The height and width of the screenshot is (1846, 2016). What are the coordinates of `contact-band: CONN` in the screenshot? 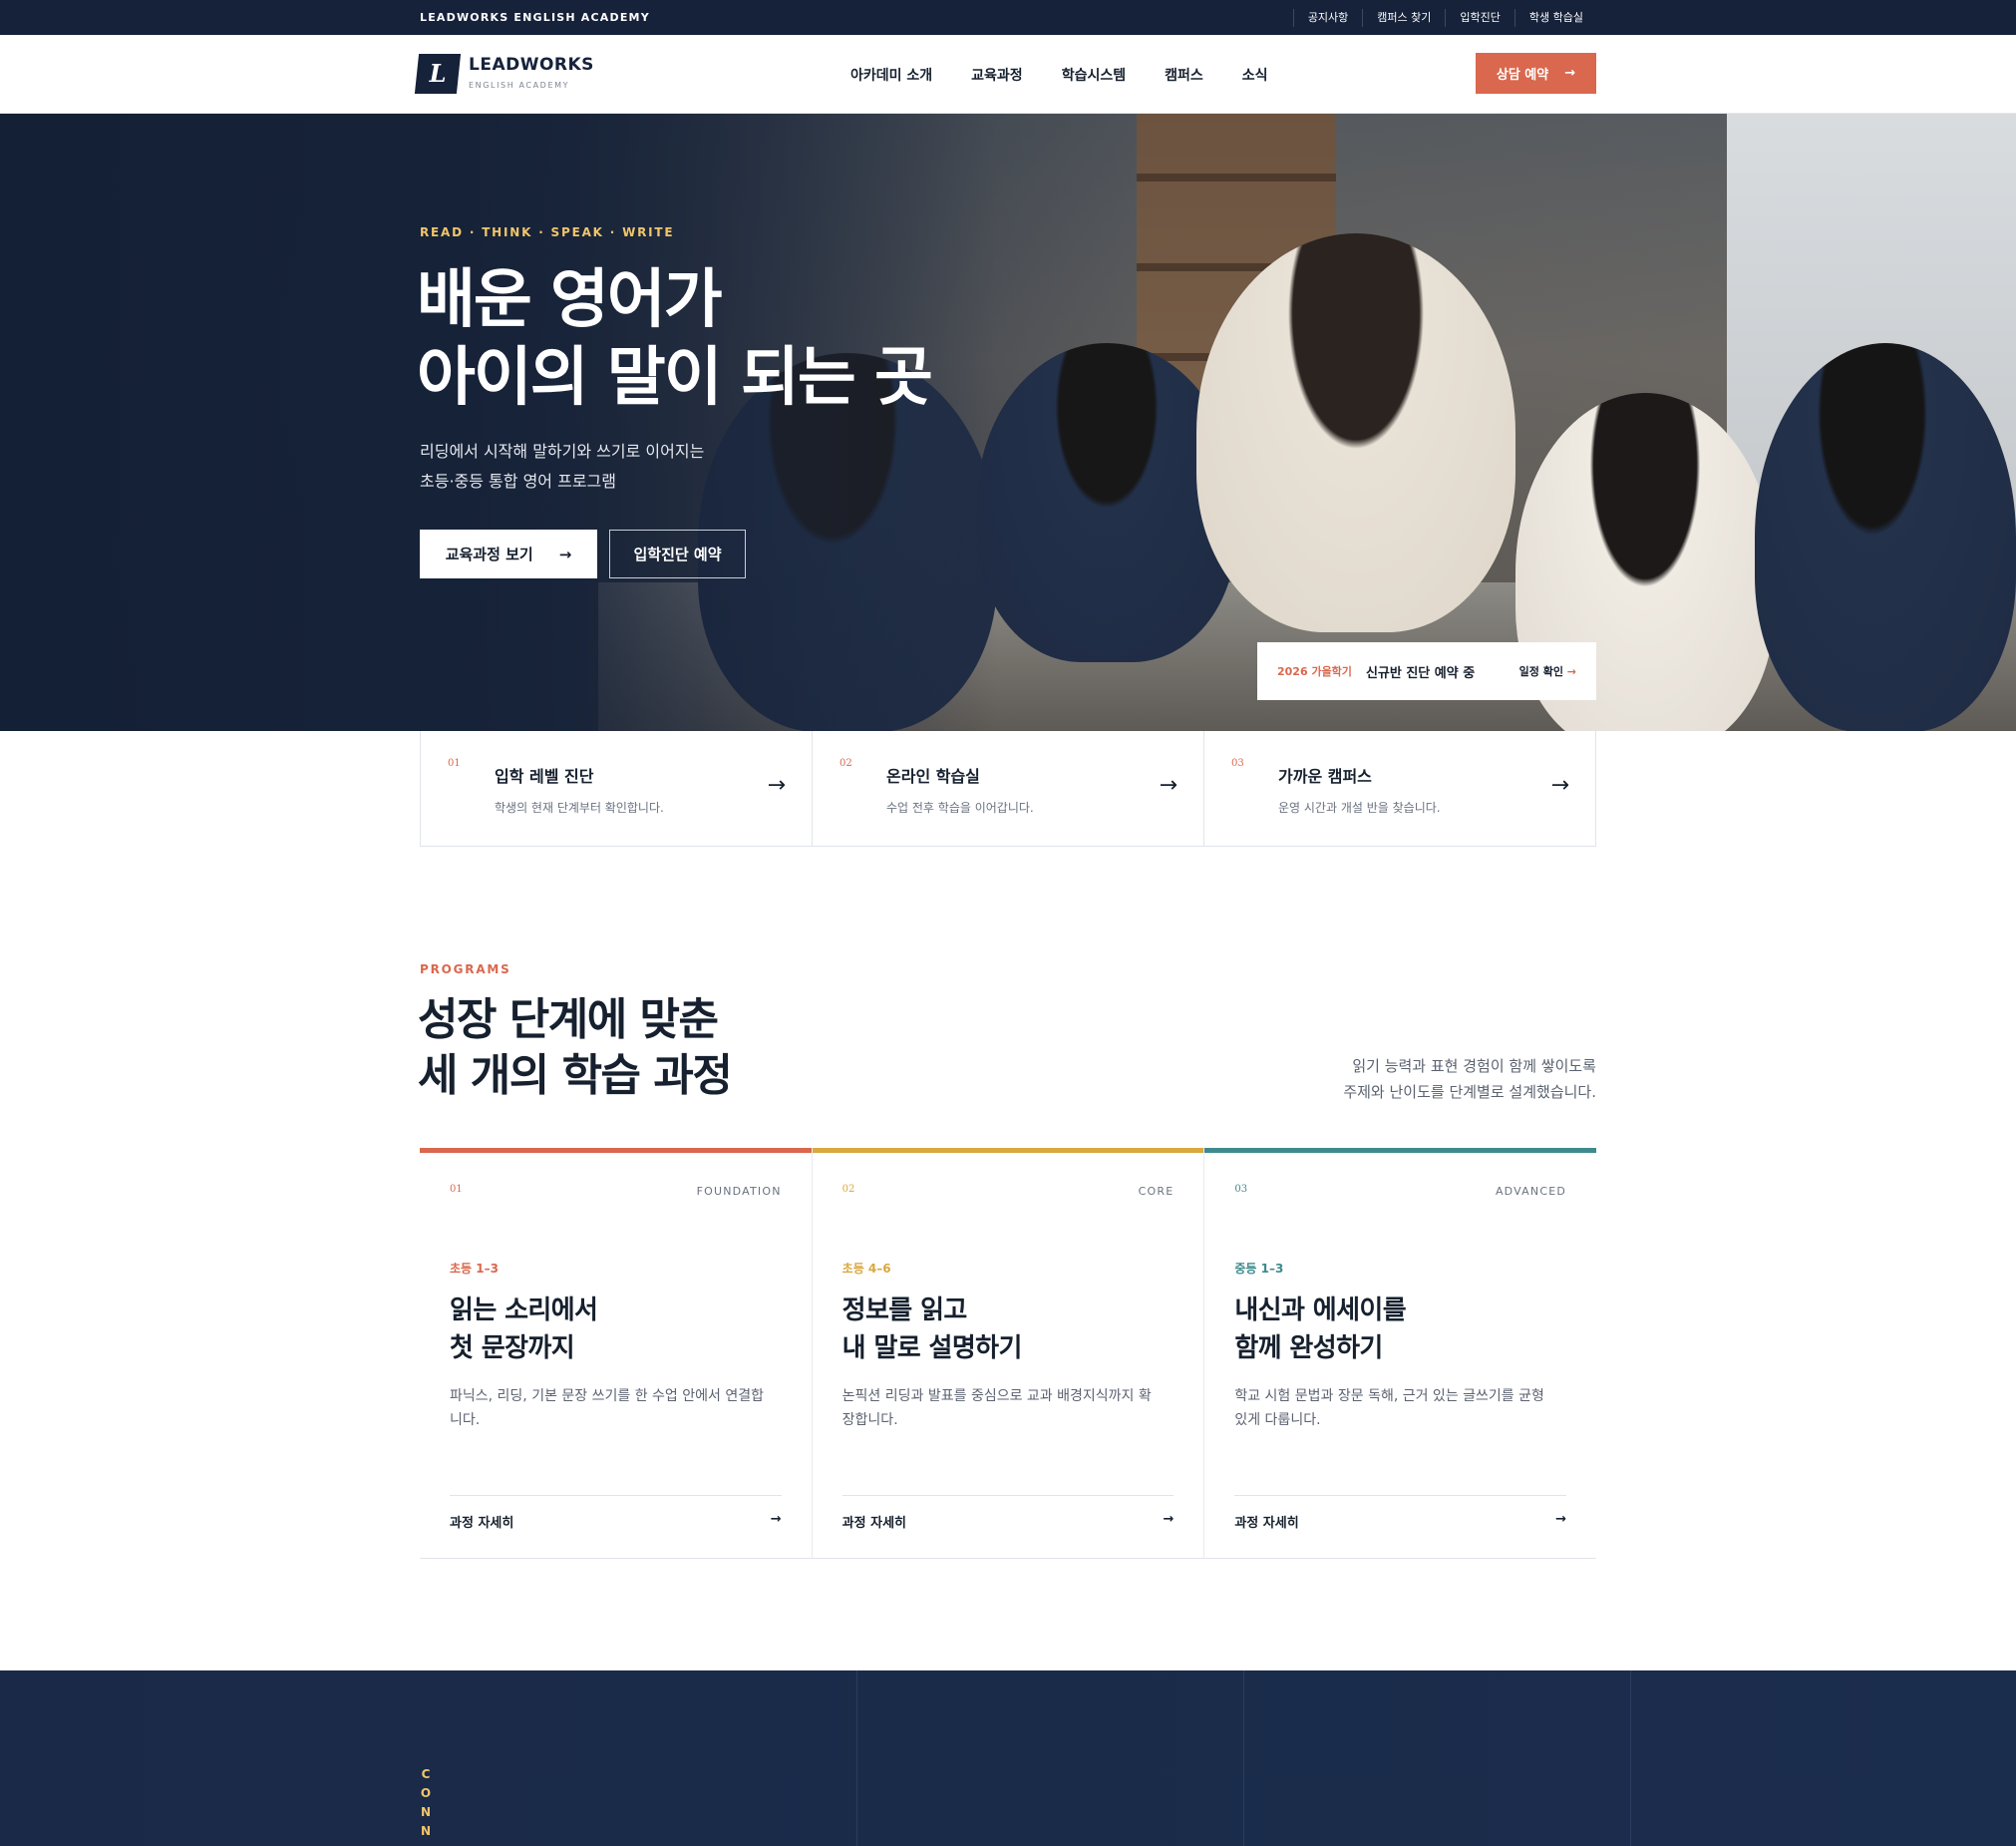 It's located at (1008, 1758).